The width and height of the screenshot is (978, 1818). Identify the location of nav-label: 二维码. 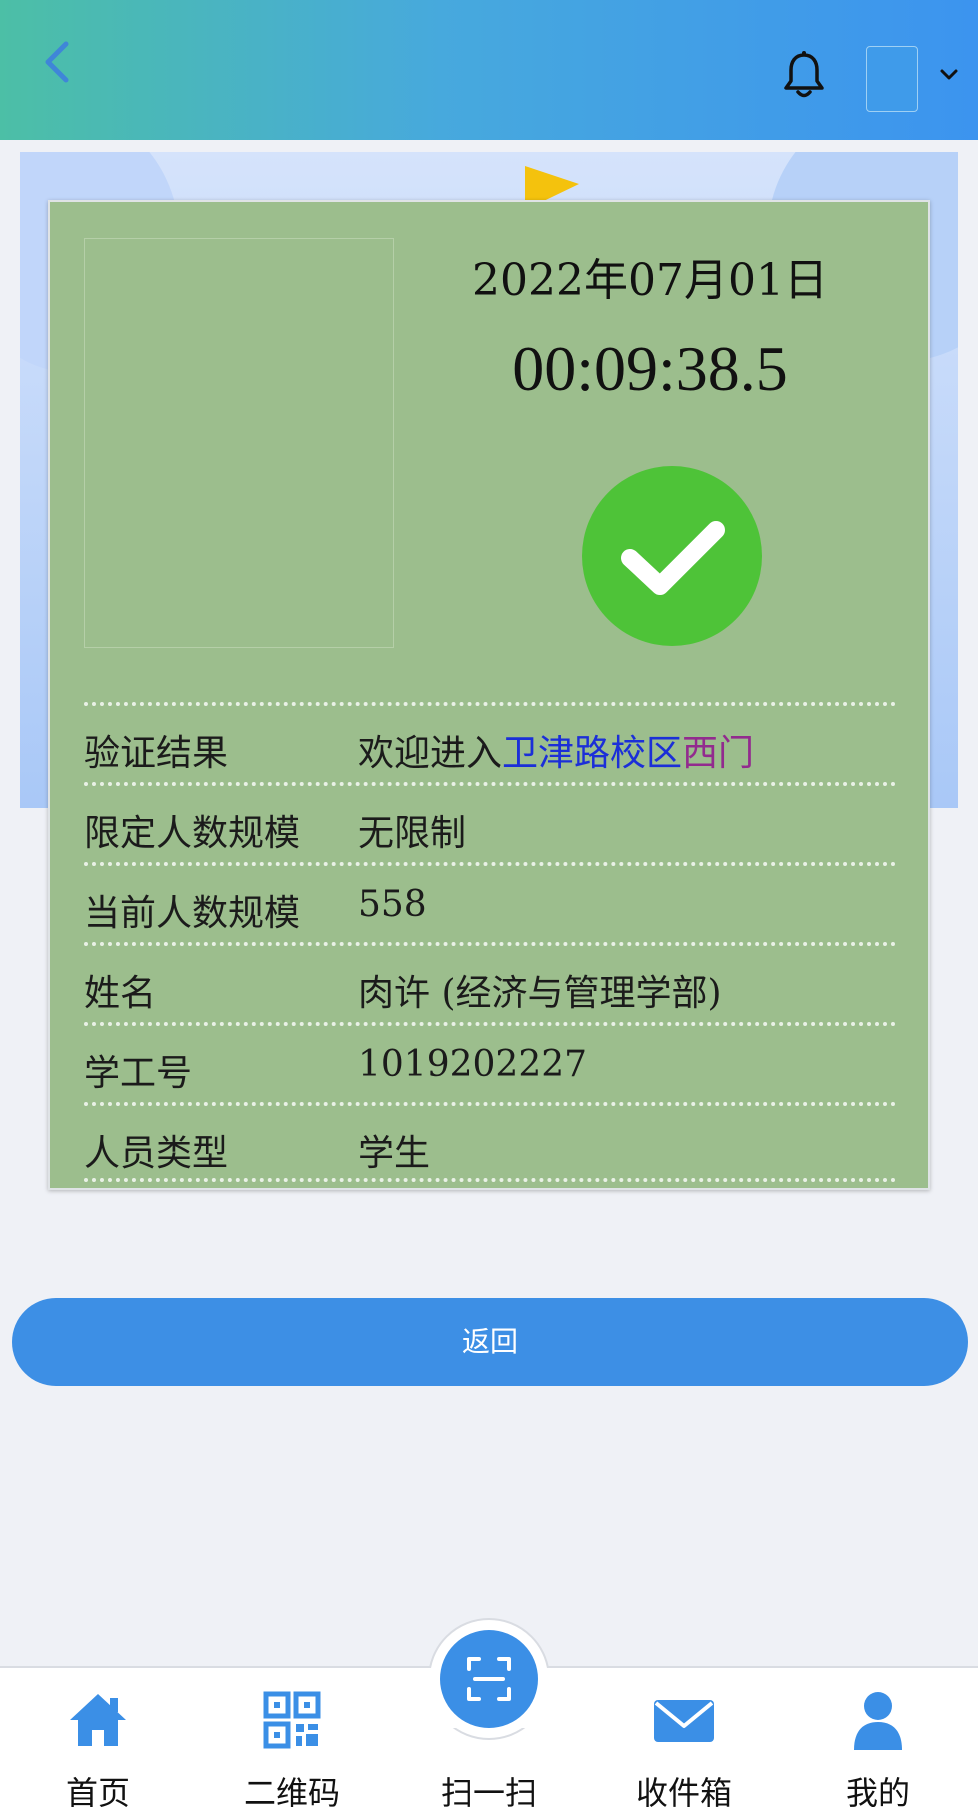
(291, 1793).